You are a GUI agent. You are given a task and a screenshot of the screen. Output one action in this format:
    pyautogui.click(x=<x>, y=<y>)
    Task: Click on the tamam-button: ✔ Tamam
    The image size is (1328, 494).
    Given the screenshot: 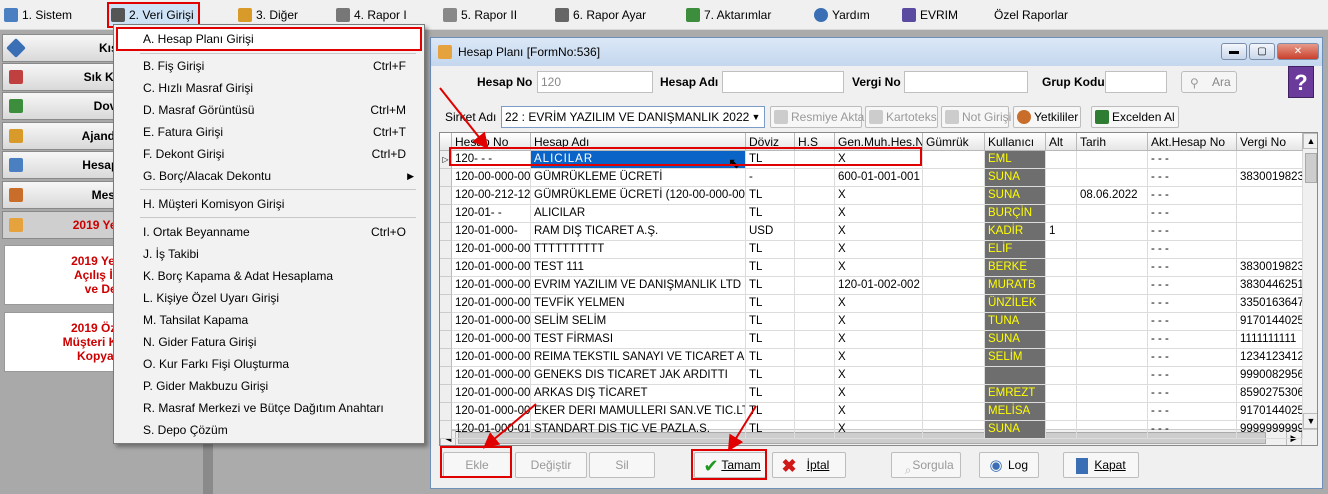 What is the action you would take?
    pyautogui.click(x=730, y=465)
    